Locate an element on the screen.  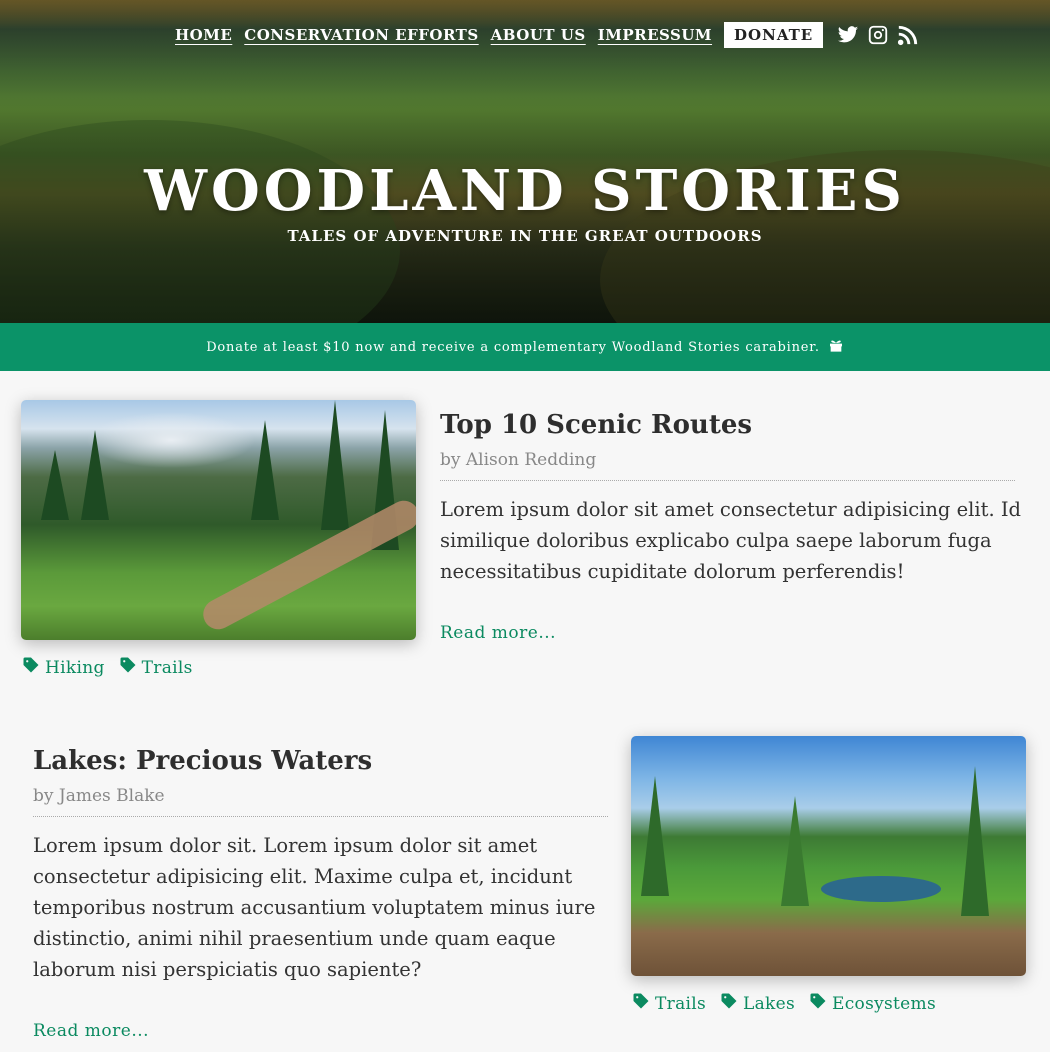
nav-conservation-link: CONSERVATION EFFORTS is located at coordinates (361, 35).